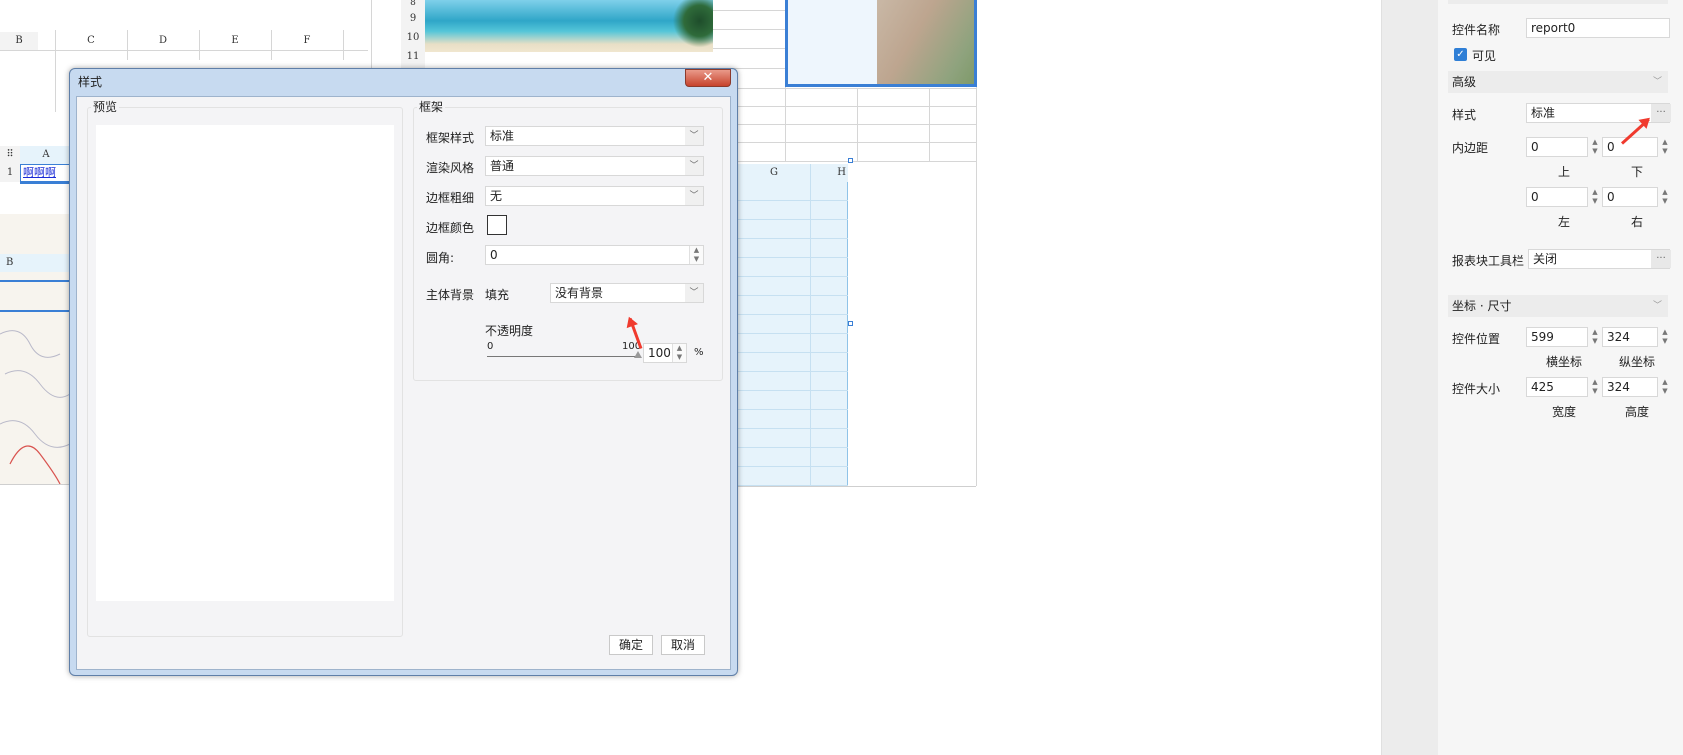 Image resolution: width=1683 pixels, height=755 pixels. I want to click on column-header-e: E, so click(235, 41).